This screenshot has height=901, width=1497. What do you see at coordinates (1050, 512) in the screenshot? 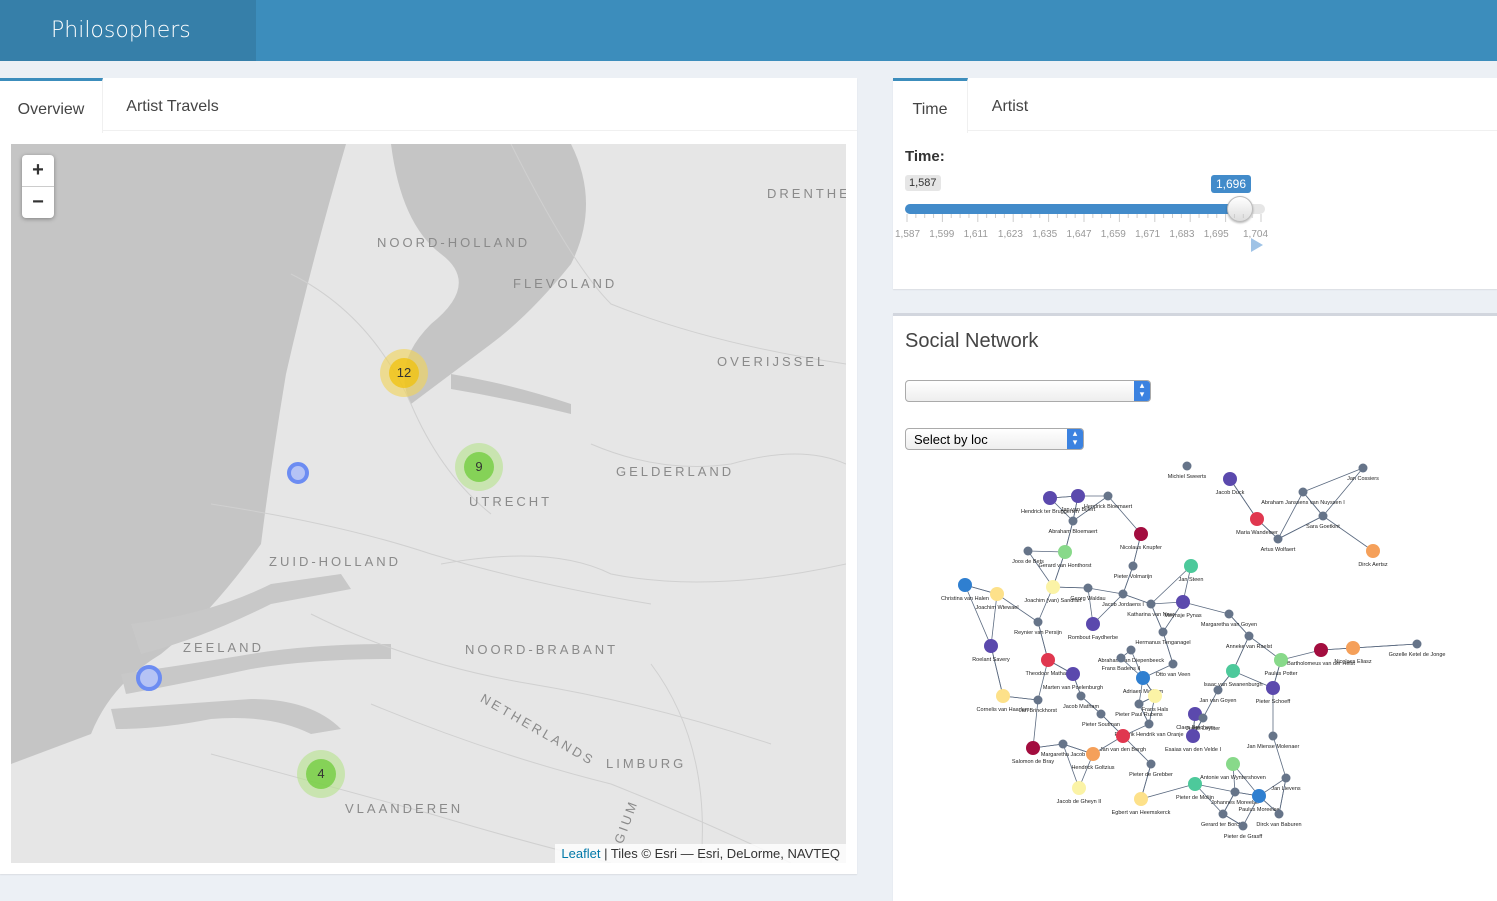
I see `network-node-label: Hendrick ter Bruggehen` at bounding box center [1050, 512].